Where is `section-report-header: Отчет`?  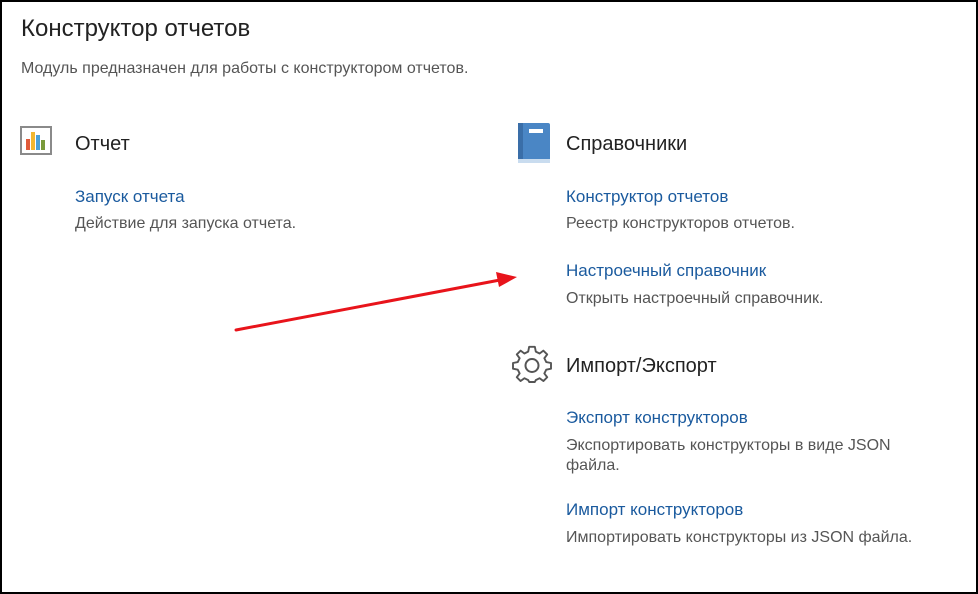
section-report-header: Отчет is located at coordinates (102, 144).